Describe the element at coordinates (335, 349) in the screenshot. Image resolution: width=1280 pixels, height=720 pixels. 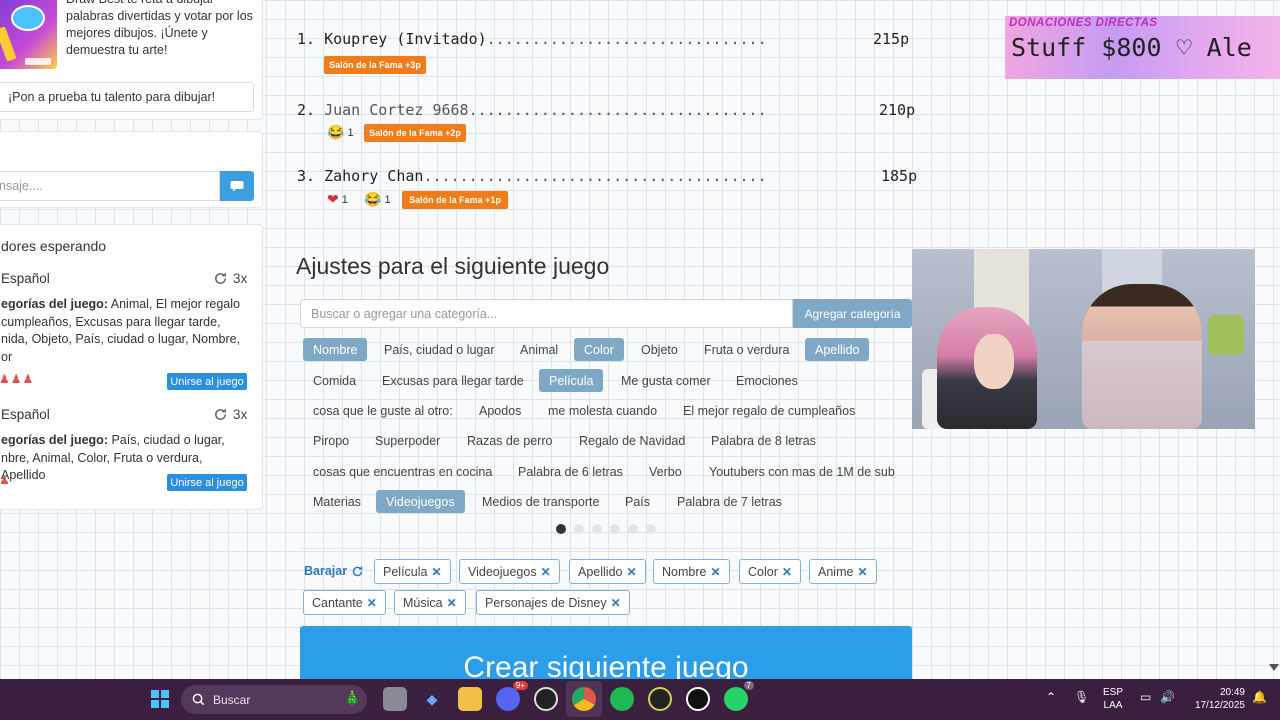
I see `category-chip: Nombre` at that location.